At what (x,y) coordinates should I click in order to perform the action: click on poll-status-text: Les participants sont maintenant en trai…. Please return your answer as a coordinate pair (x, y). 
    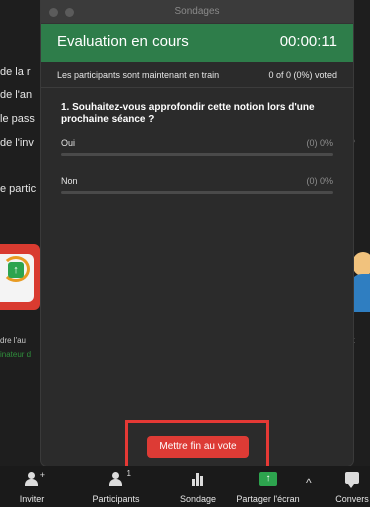
    Looking at the image, I should click on (138, 75).